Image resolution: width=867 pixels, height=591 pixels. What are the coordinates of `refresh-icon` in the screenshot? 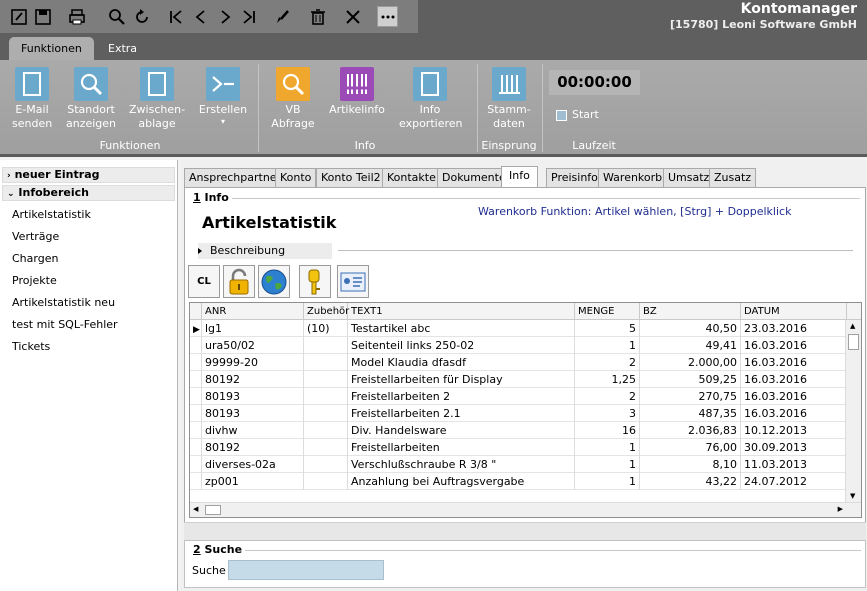 It's located at (141, 16).